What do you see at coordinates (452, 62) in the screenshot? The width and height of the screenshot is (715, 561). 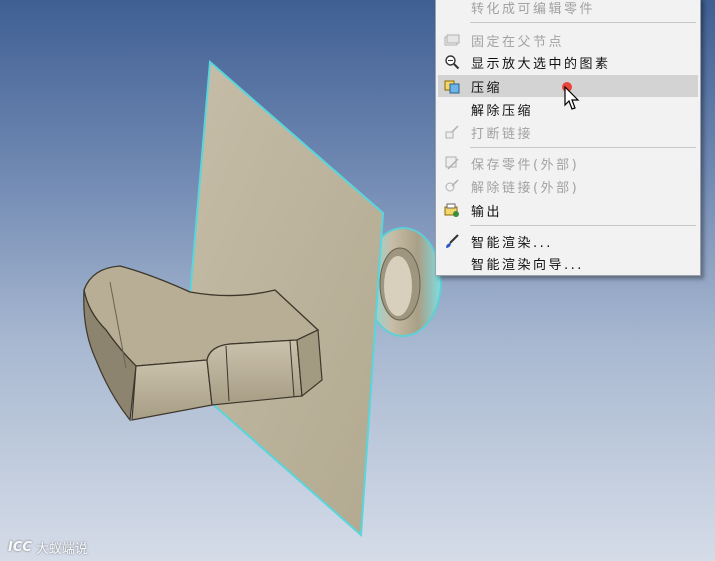 I see `zoom-selection-icon` at bounding box center [452, 62].